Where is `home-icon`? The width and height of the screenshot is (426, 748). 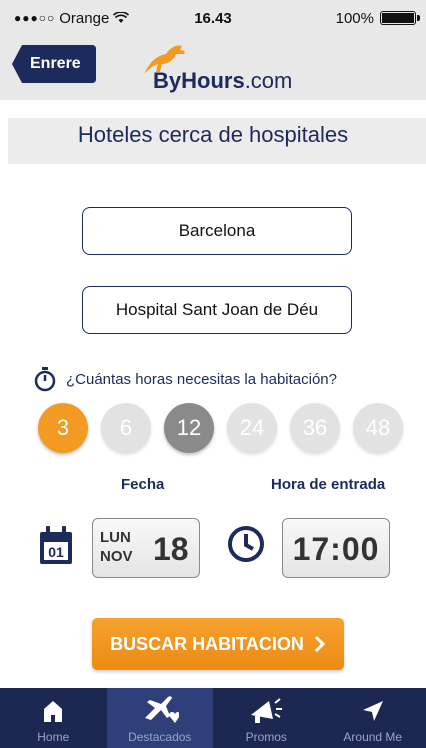 home-icon is located at coordinates (53, 711).